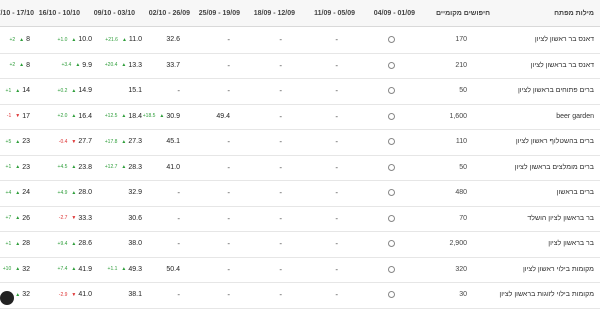  I want to click on rank-value: 41.0, so click(85, 295).